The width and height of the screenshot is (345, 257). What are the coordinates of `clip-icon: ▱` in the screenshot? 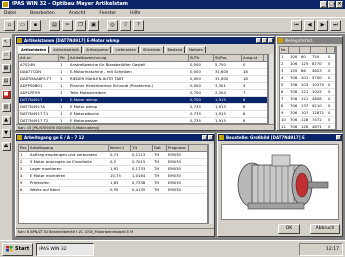 It's located at (6, 55).